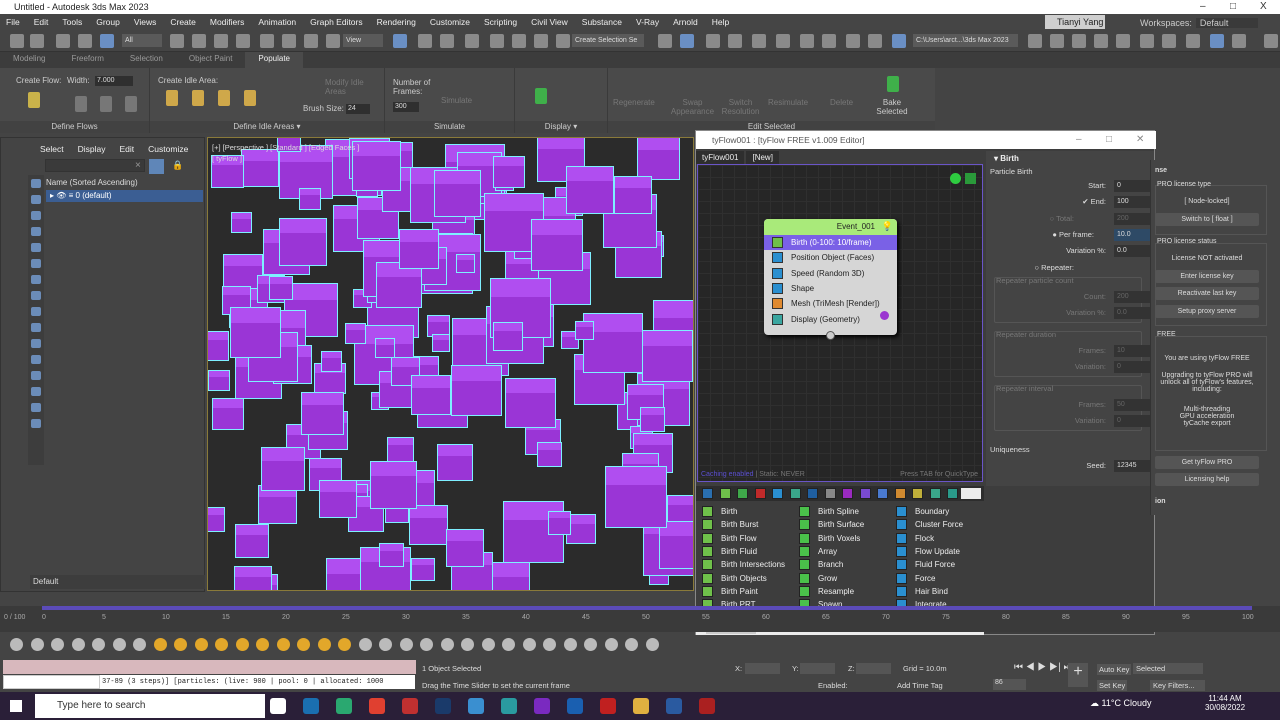 The height and width of the screenshot is (720, 1280). What do you see at coordinates (831, 524) in the screenshot?
I see `operator-list-item: Birth Surface` at bounding box center [831, 524].